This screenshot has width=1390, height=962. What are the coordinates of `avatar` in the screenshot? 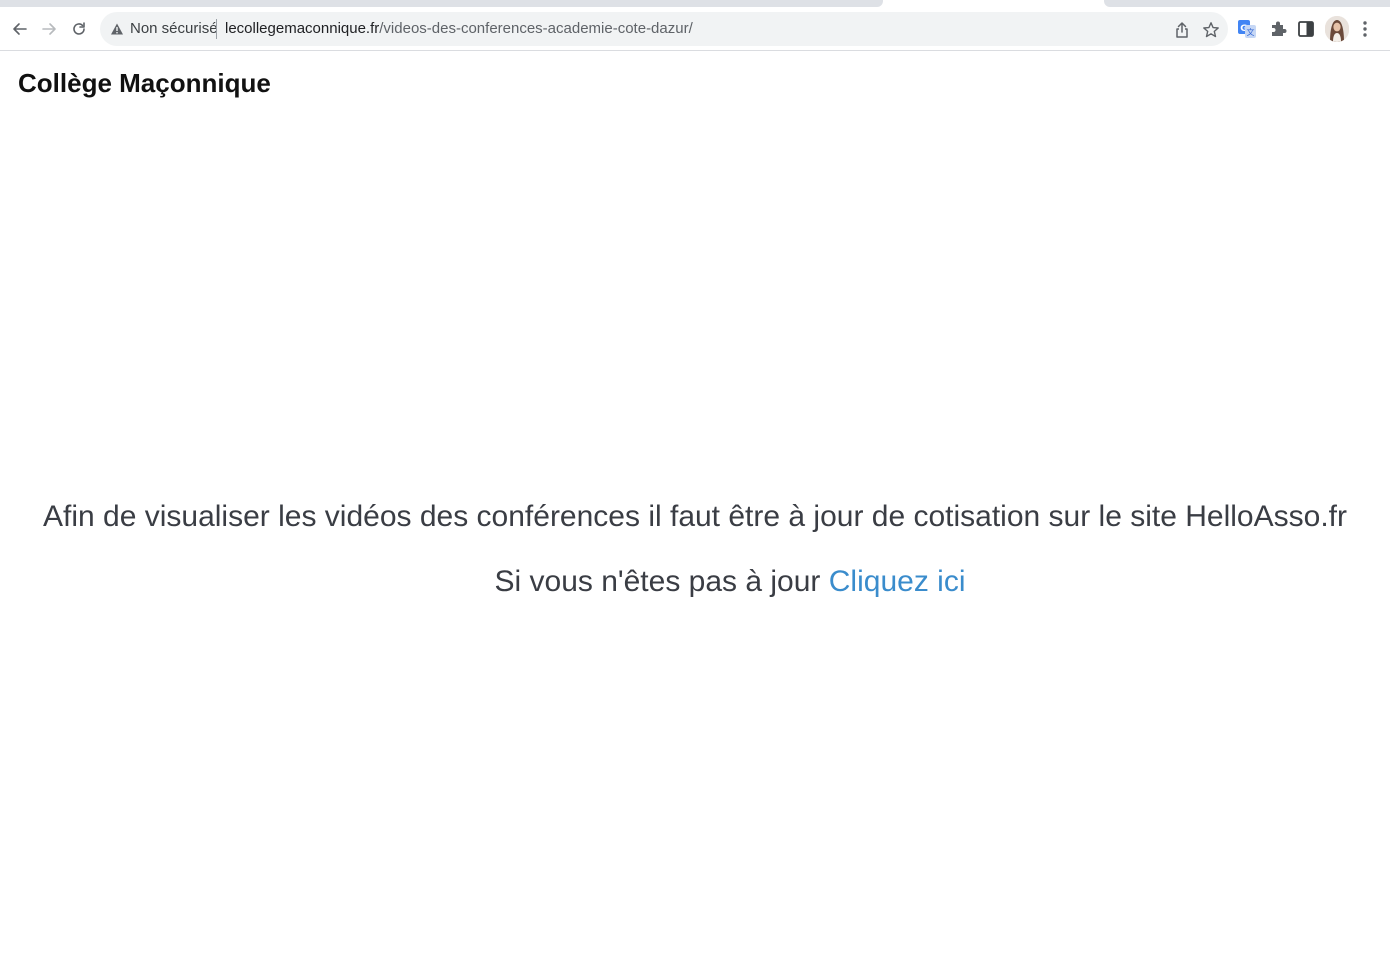 It's located at (1337, 29).